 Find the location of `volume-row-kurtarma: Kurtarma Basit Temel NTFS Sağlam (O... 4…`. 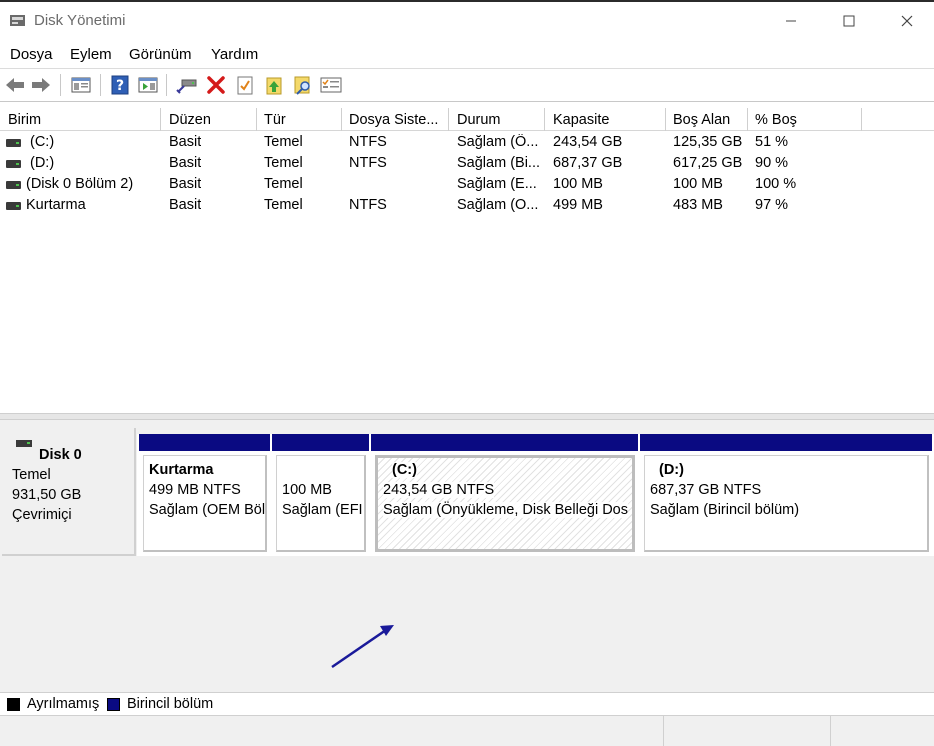

volume-row-kurtarma: Kurtarma Basit Temel NTFS Sağlam (O... 4… is located at coordinates (467, 206).